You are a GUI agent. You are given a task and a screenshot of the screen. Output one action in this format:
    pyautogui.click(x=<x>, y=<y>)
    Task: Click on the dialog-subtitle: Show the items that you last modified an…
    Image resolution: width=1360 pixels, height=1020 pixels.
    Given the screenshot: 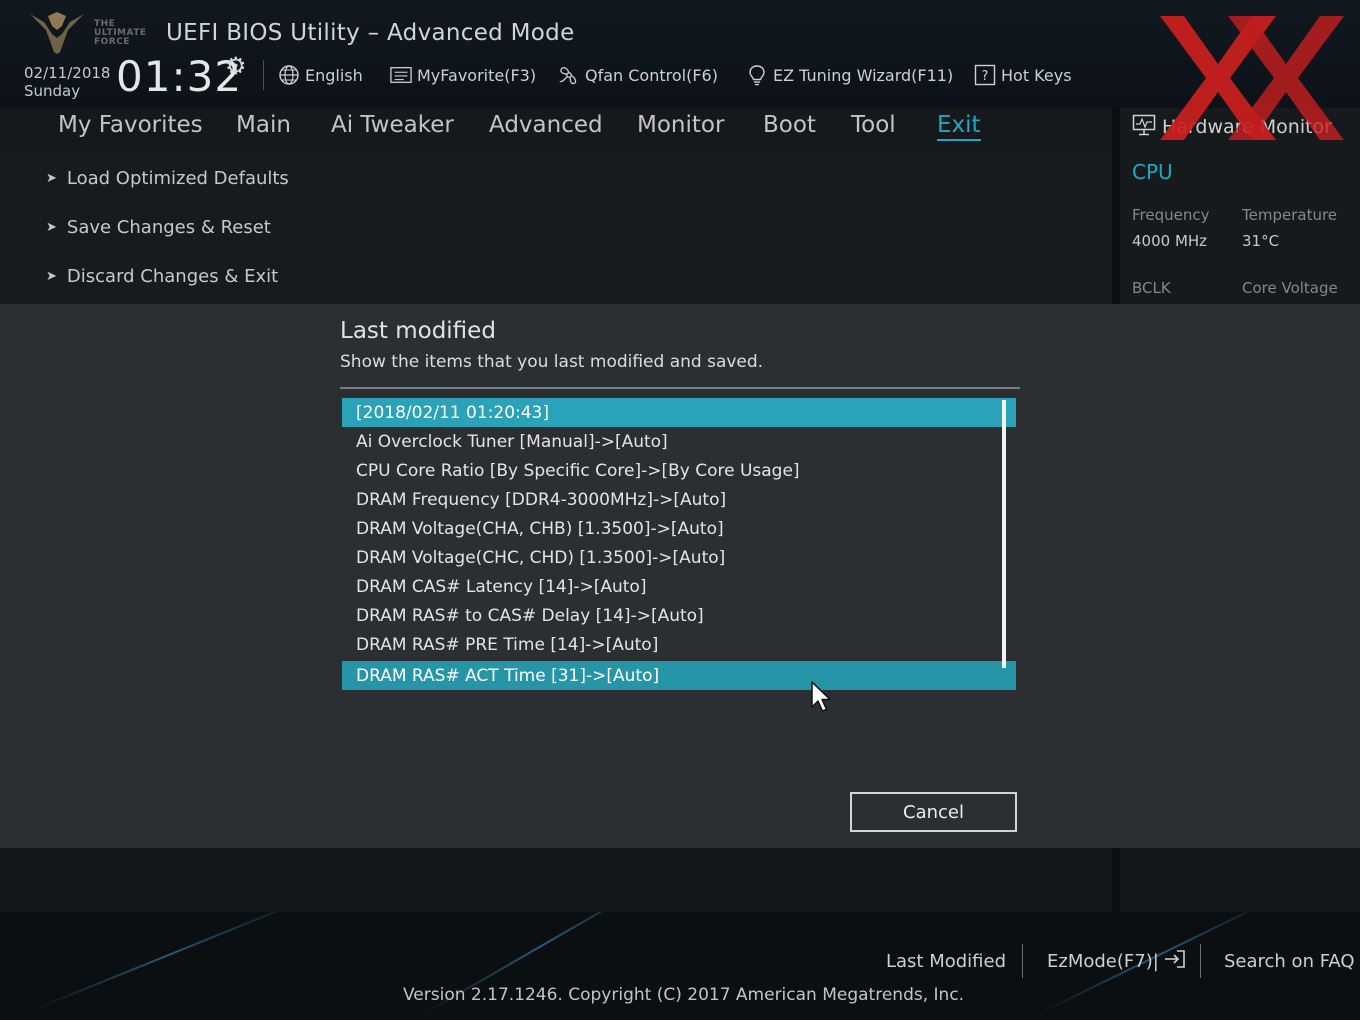 What is the action you would take?
    pyautogui.click(x=552, y=362)
    